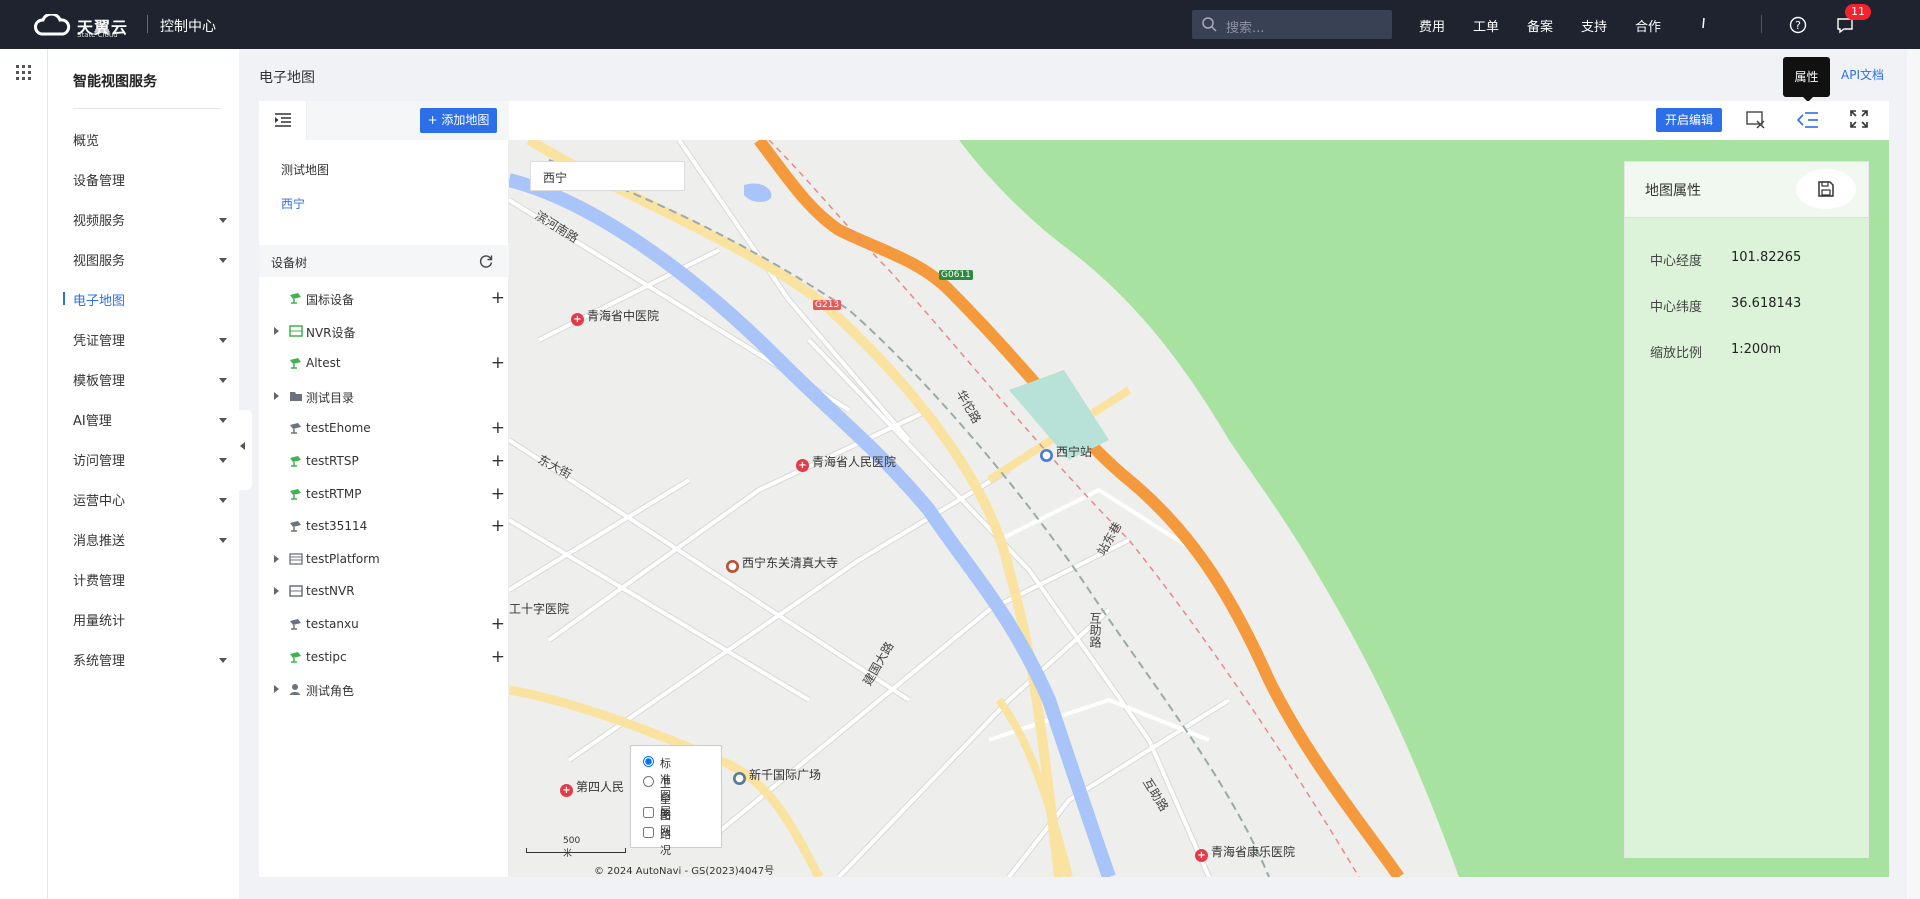 Image resolution: width=1920 pixels, height=899 pixels. I want to click on console-title: 控制中心, so click(188, 26).